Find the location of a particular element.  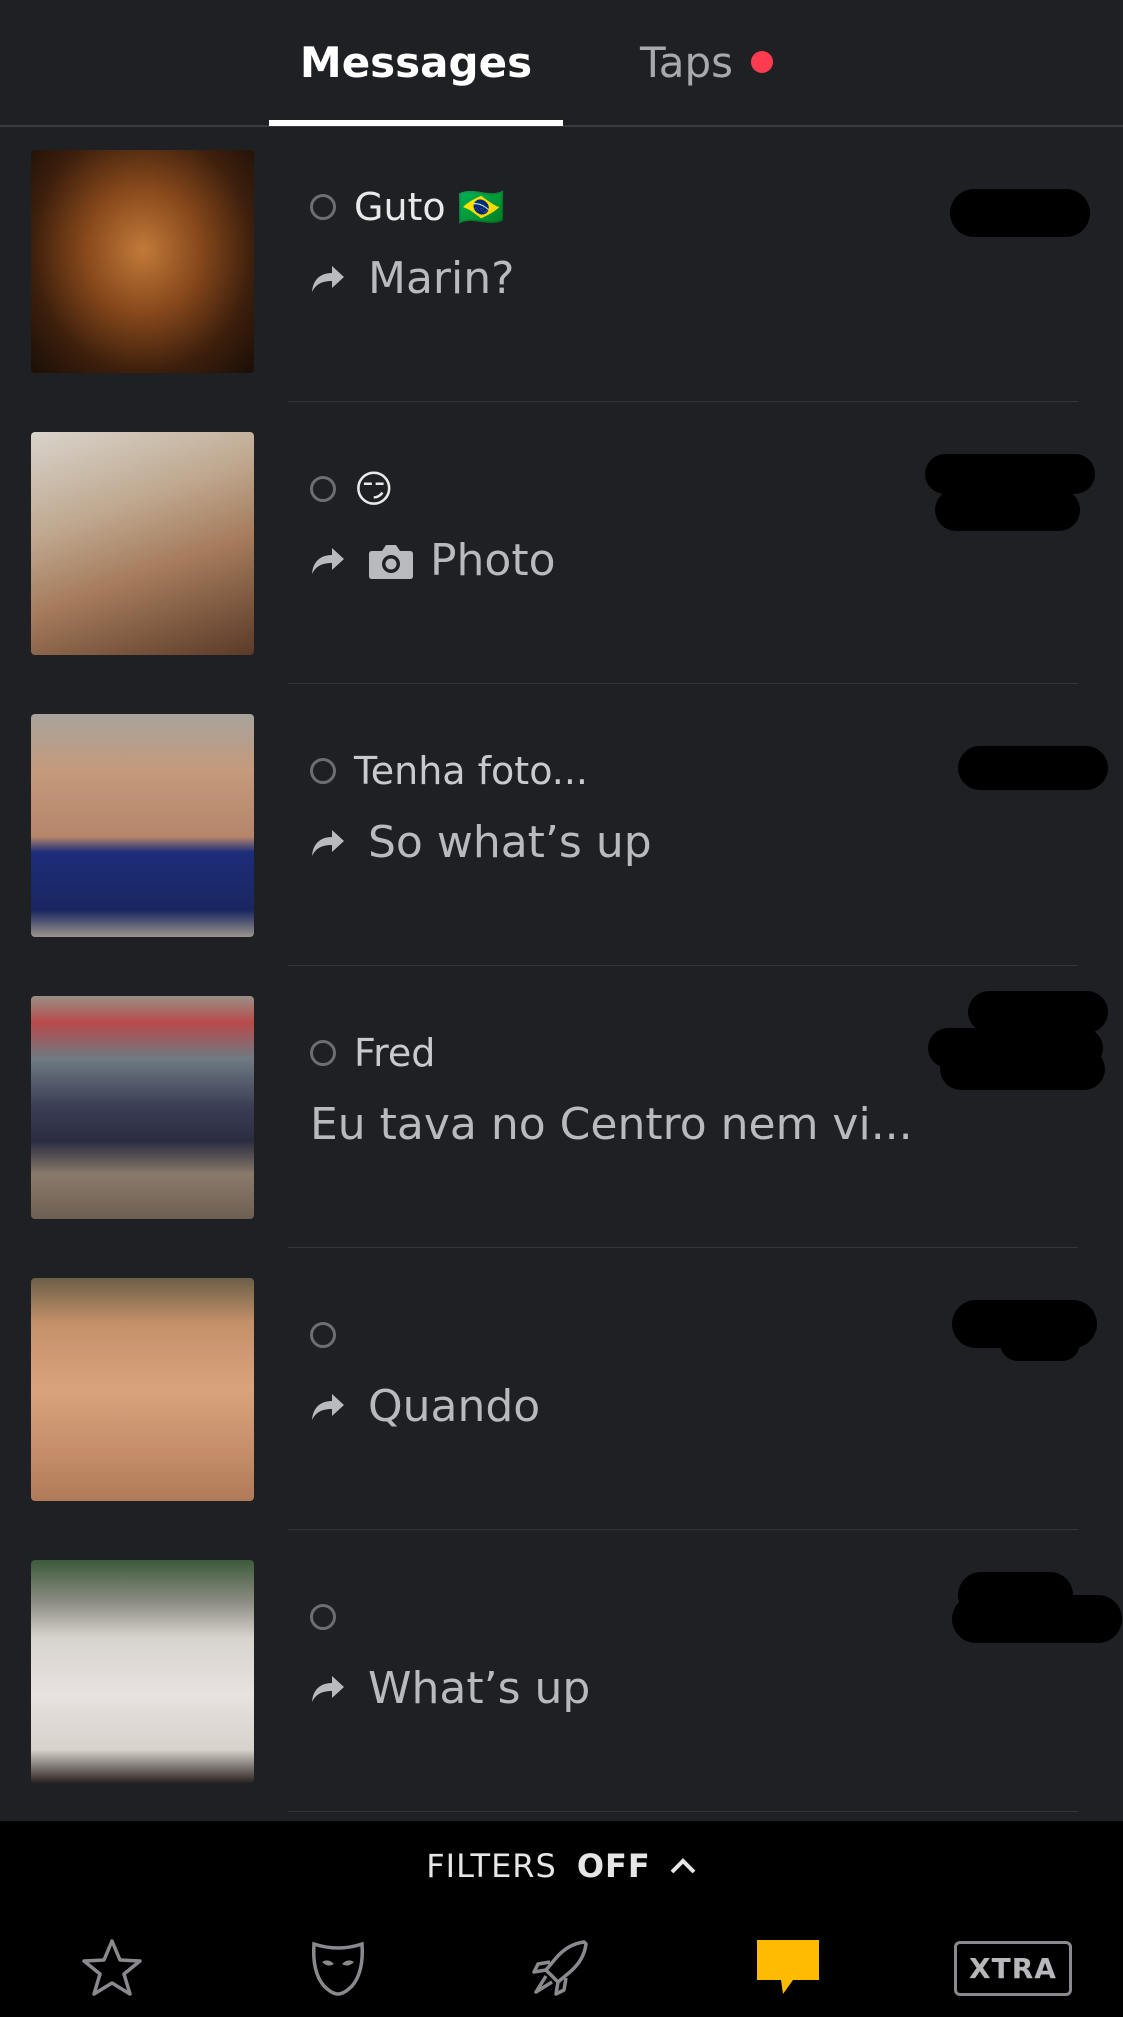

chat-bubble-icon is located at coordinates (788, 1967).